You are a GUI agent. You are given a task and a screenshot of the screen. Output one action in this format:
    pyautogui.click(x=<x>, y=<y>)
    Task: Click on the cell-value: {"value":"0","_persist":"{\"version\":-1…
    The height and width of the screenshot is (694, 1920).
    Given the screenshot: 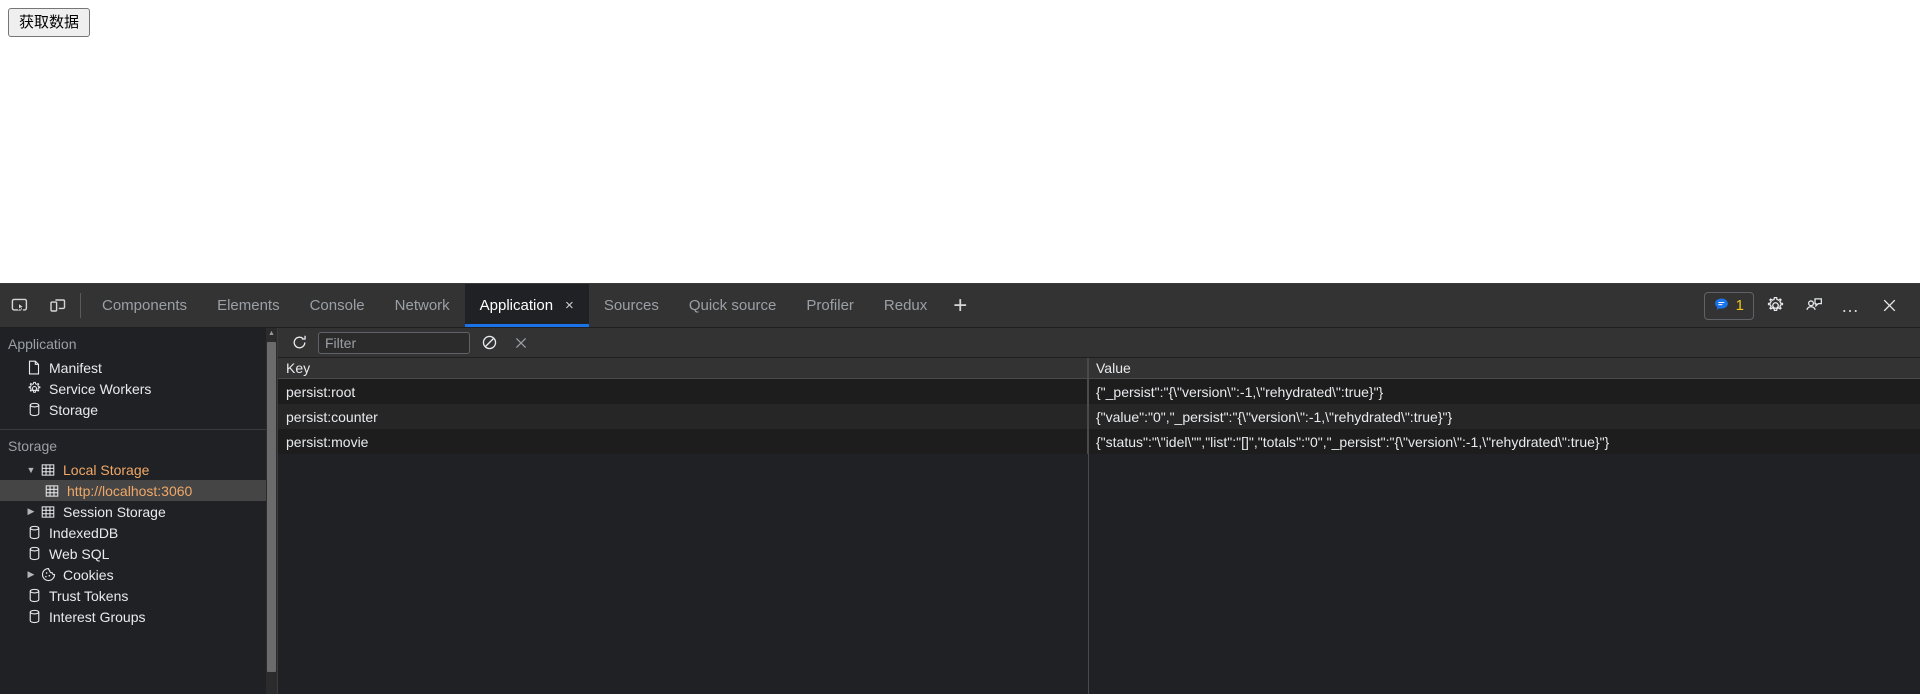 What is the action you would take?
    pyautogui.click(x=1504, y=416)
    